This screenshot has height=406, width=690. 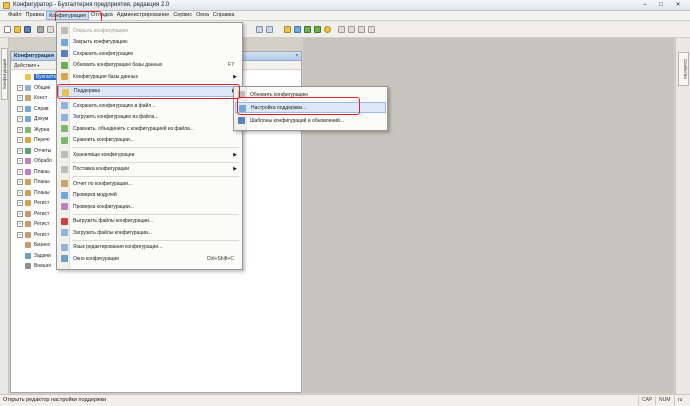 What do you see at coordinates (661, 5) in the screenshot?
I see `maximize-button: □` at bounding box center [661, 5].